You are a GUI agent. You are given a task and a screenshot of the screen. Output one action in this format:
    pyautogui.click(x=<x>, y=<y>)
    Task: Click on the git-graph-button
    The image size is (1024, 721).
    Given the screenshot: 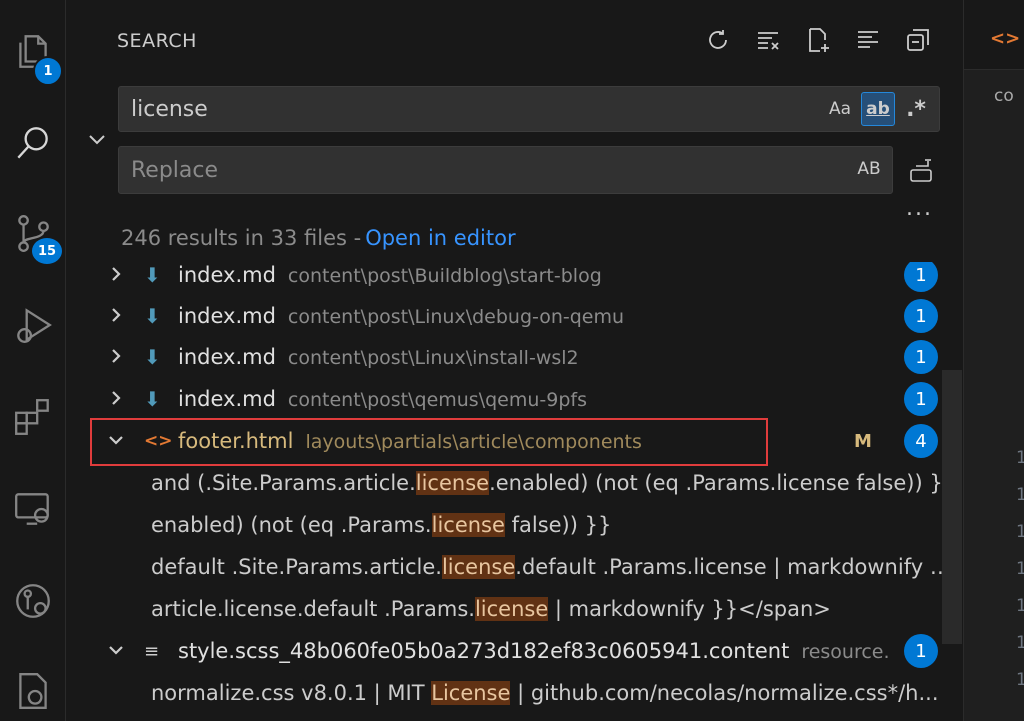 What is the action you would take?
    pyautogui.click(x=33, y=601)
    